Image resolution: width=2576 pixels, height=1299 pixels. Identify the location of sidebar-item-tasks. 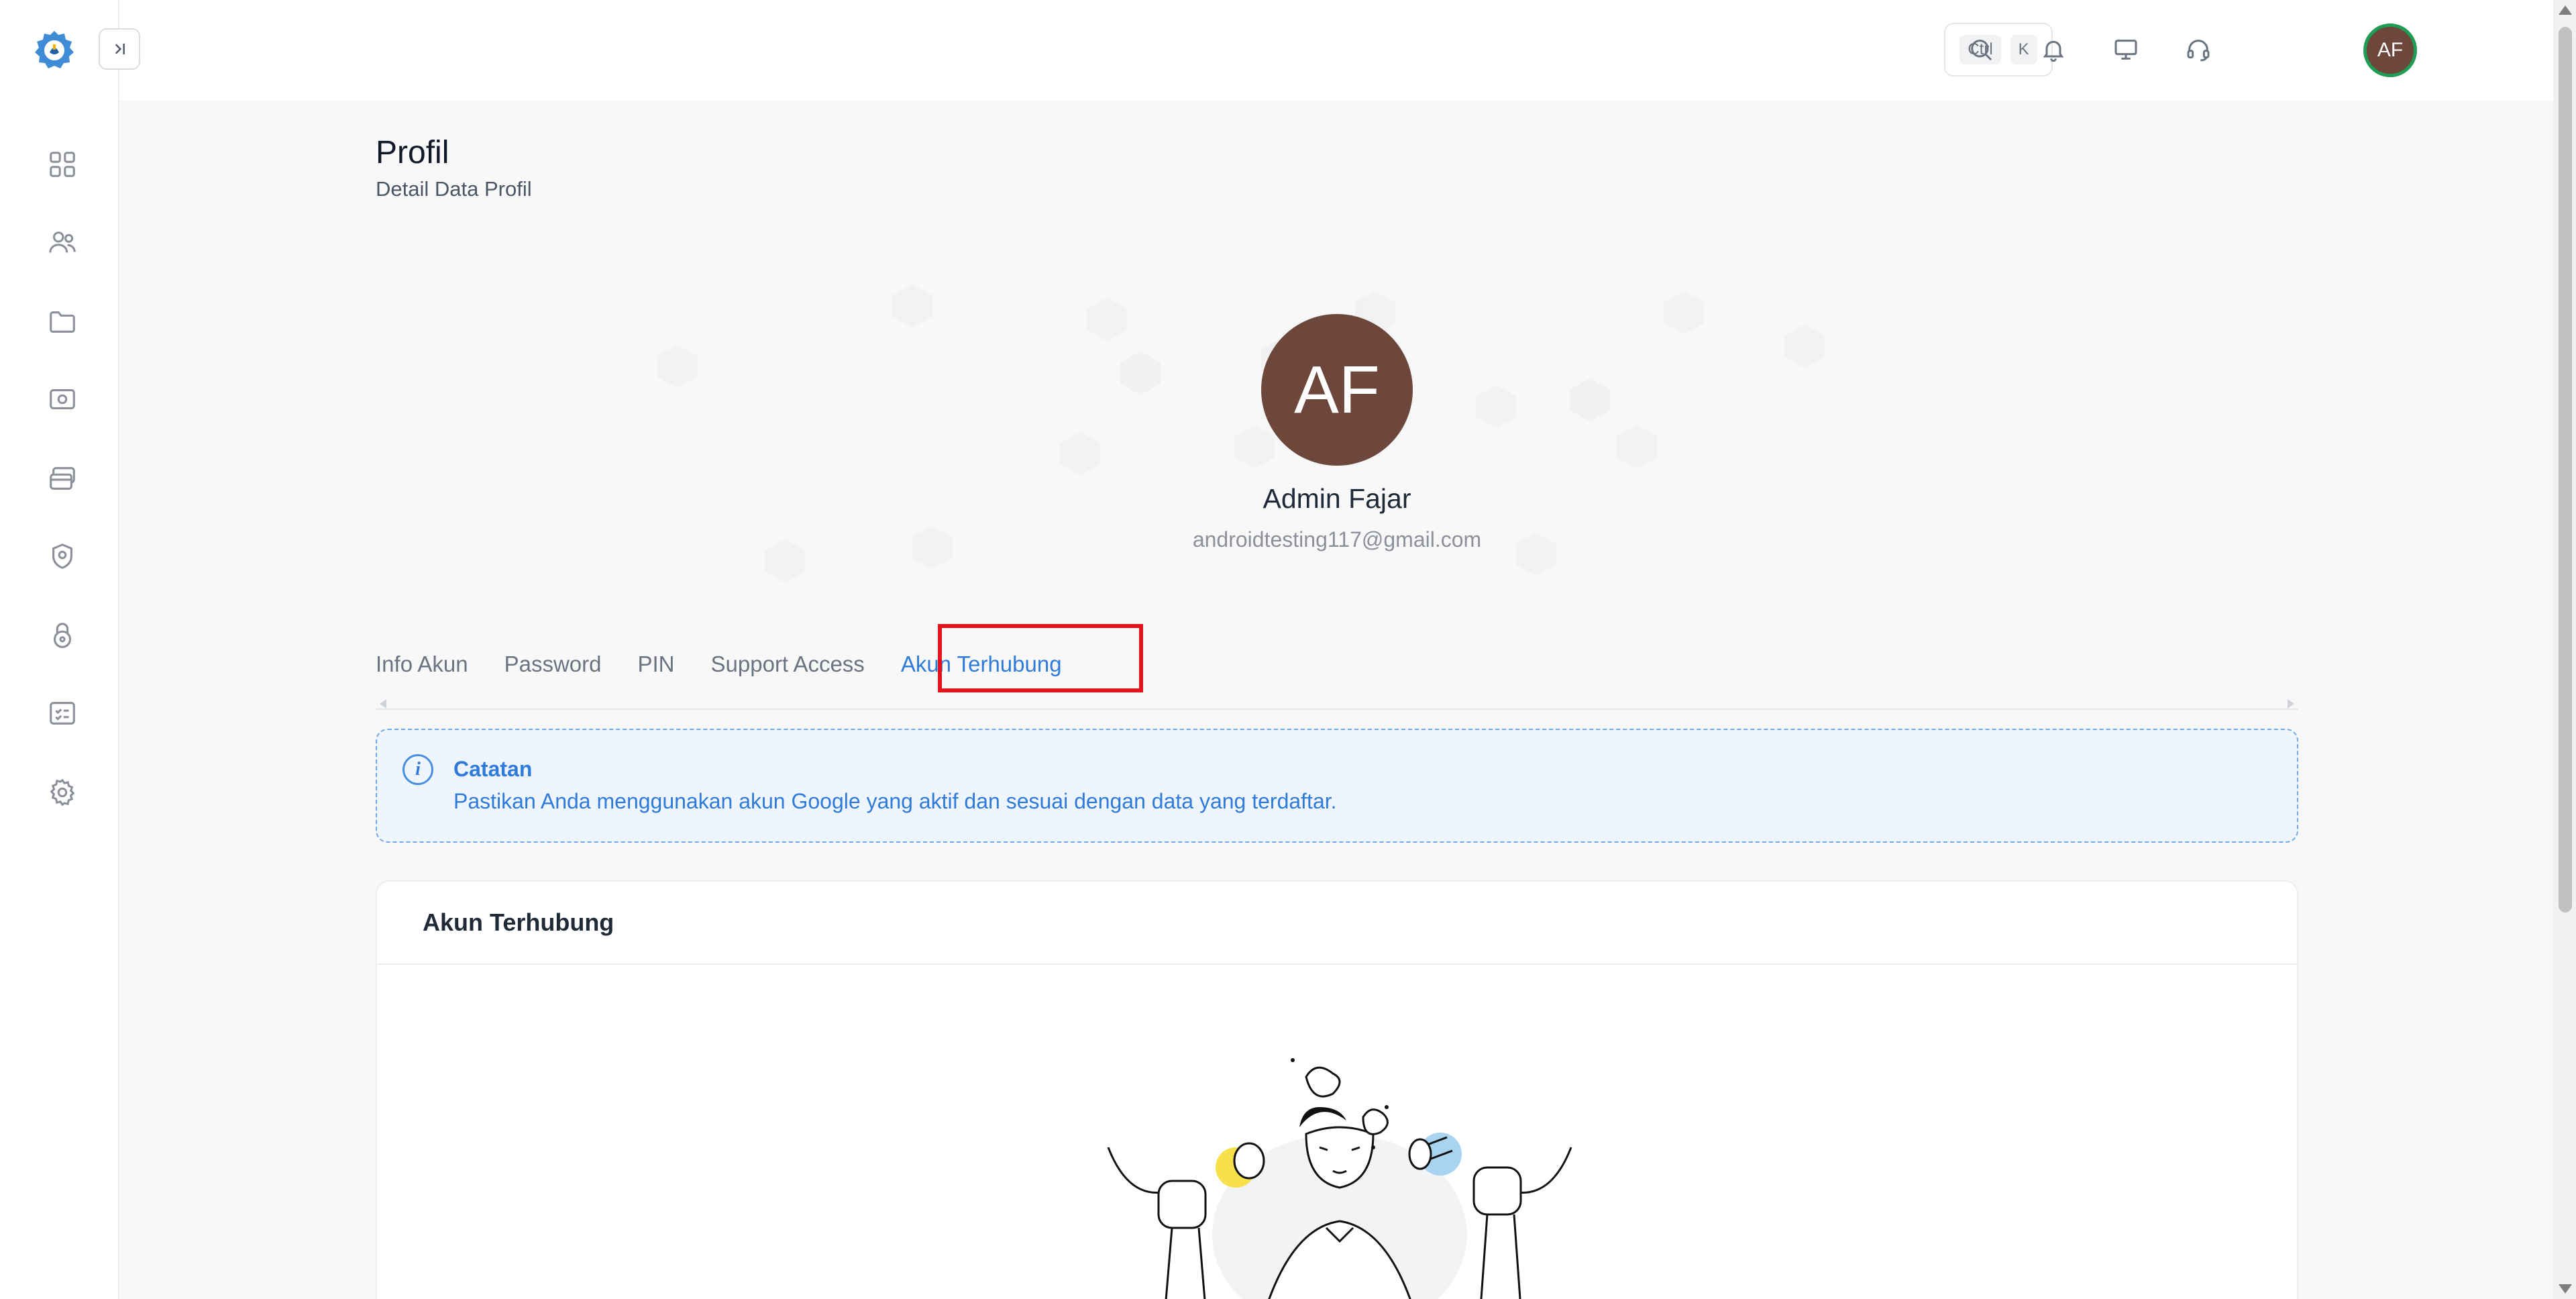
(62, 713).